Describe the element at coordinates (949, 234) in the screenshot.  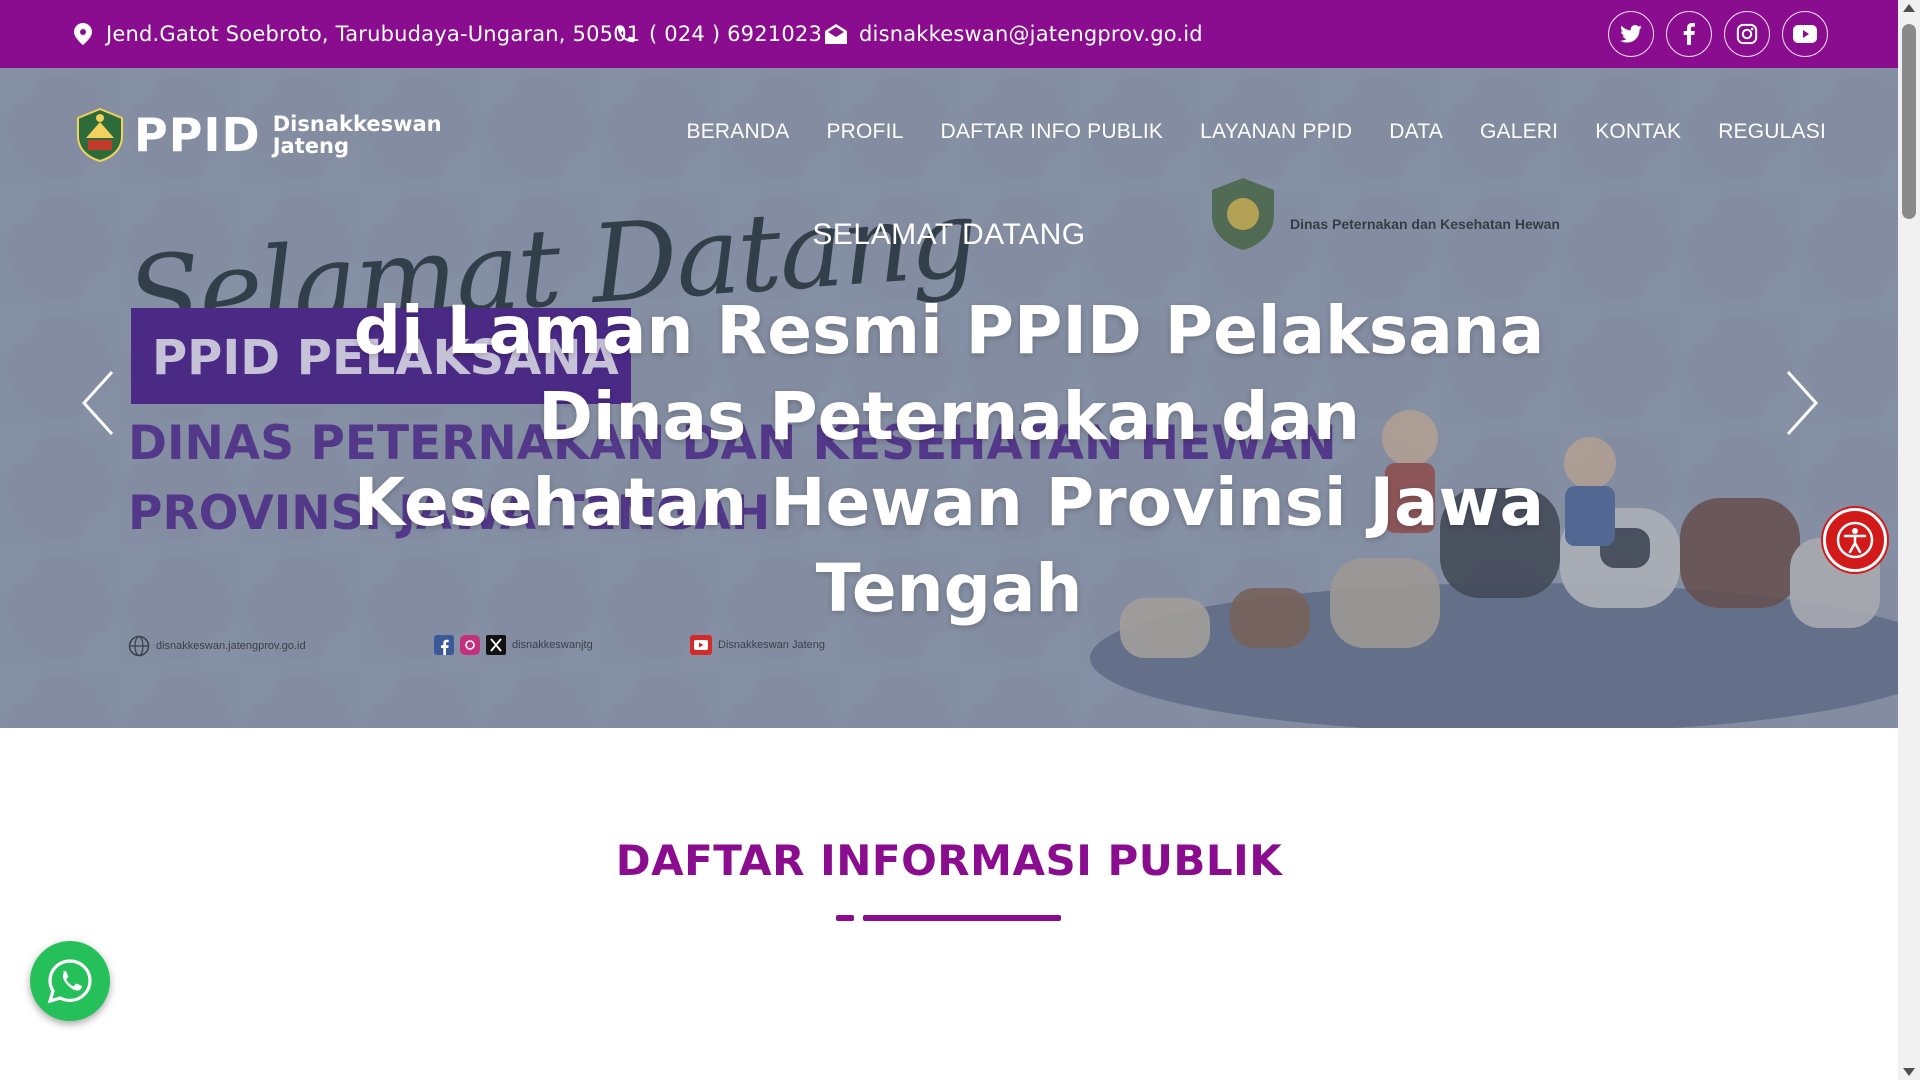
I see `hero-subtitle: SELAMAT DATANG` at that location.